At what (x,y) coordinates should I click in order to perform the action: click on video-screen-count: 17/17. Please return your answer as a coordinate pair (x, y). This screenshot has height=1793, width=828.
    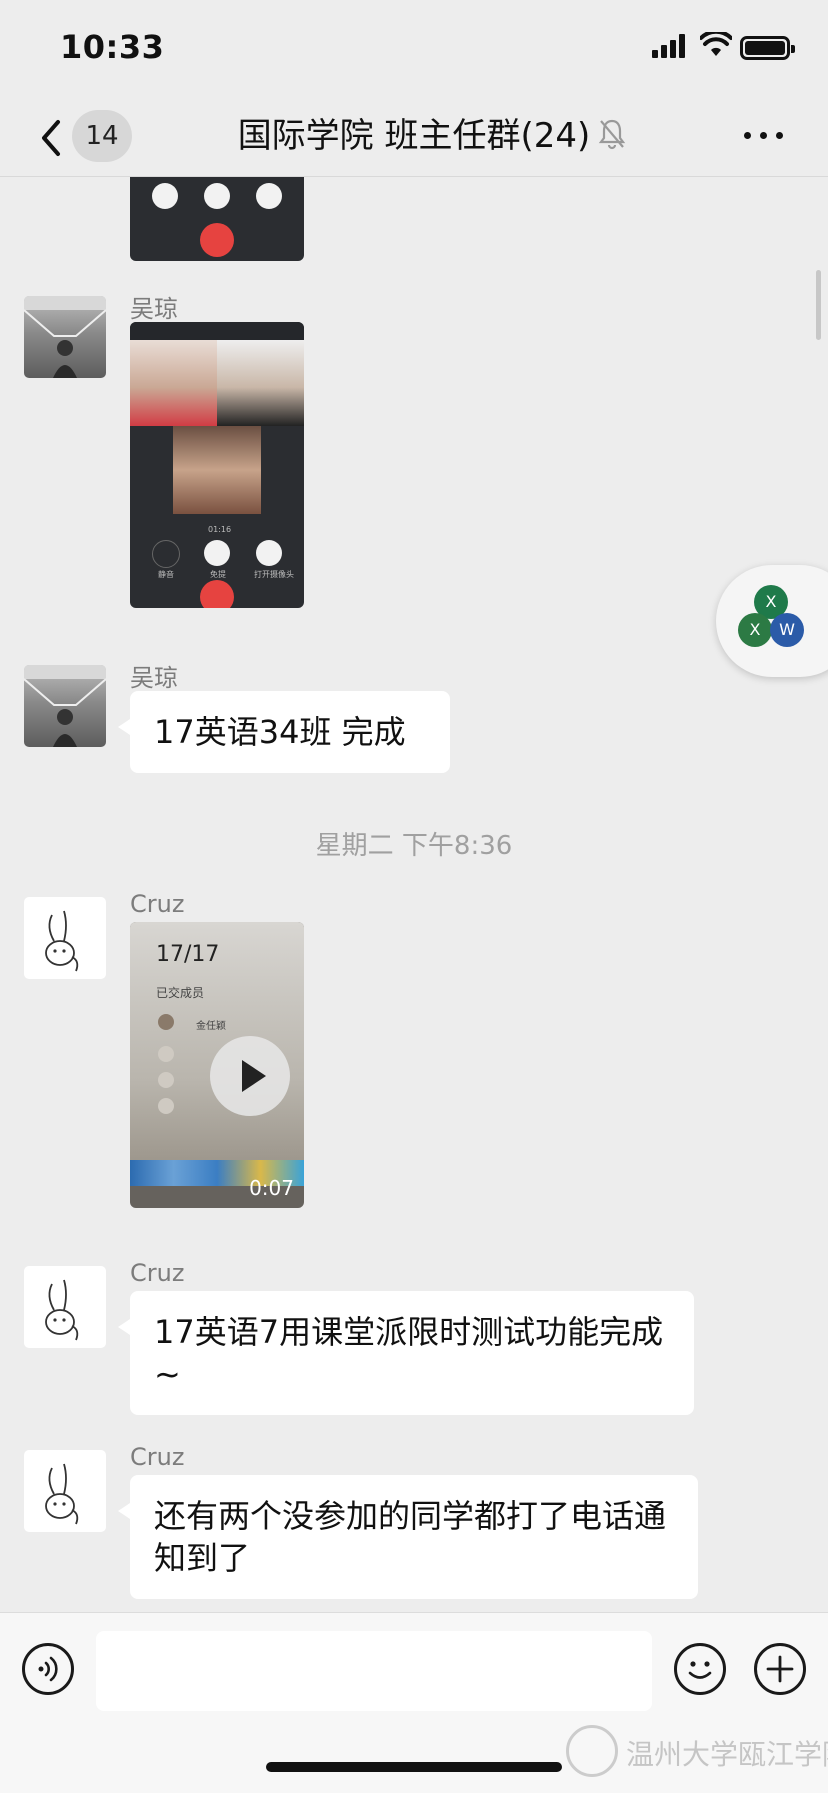
    Looking at the image, I should click on (188, 954).